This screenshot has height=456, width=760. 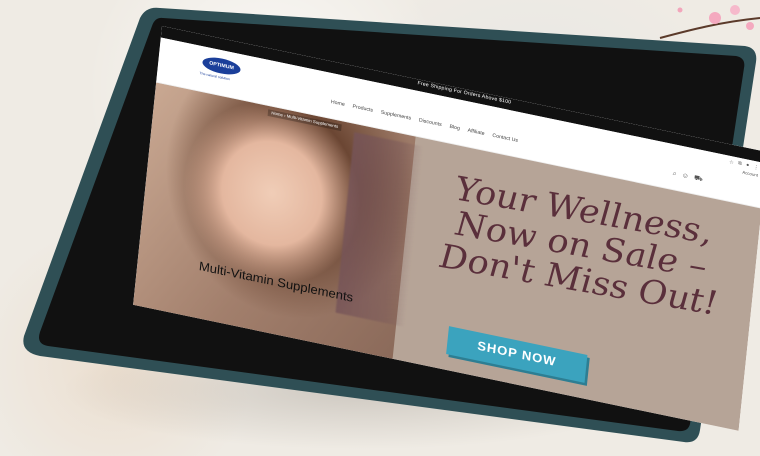 I want to click on nav-item-contact: Contact Us, so click(x=505, y=138).